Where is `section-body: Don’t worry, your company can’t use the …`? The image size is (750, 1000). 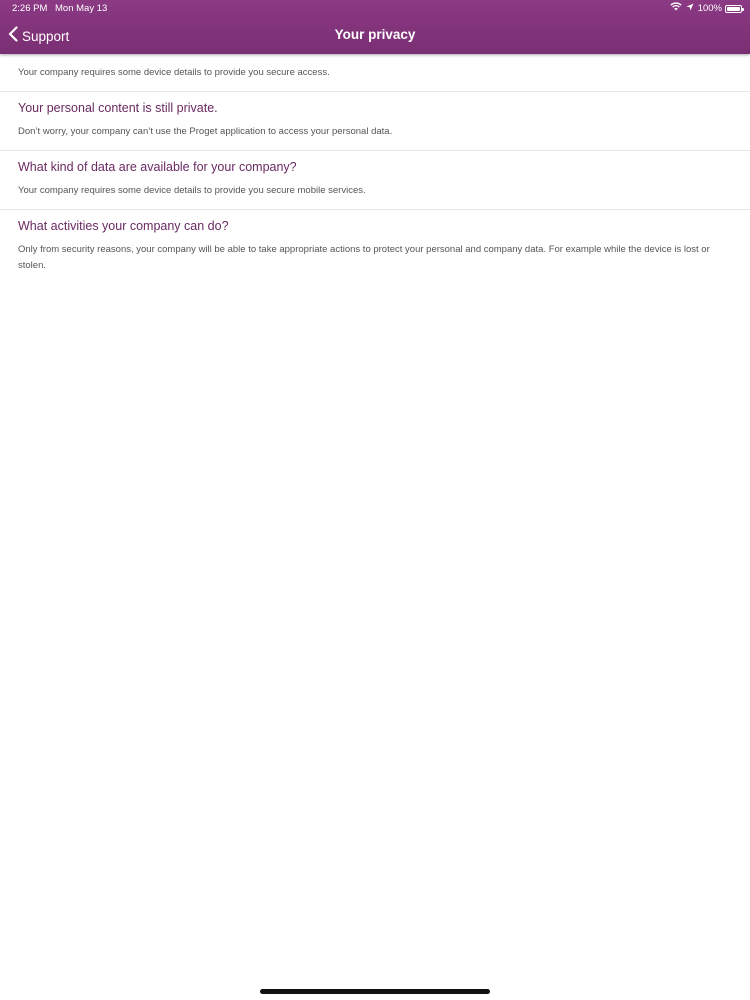 section-body: Don’t worry, your company can’t use the … is located at coordinates (205, 131).